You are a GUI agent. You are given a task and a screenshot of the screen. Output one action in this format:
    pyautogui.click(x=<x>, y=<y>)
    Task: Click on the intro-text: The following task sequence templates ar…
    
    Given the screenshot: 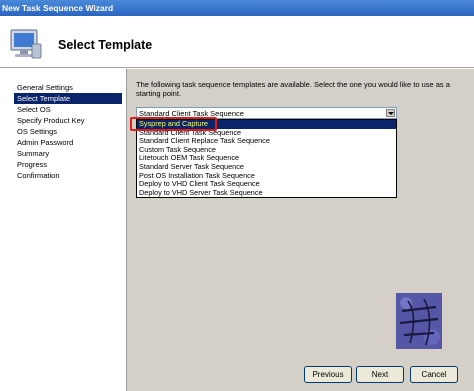 What is the action you would take?
    pyautogui.click(x=293, y=89)
    